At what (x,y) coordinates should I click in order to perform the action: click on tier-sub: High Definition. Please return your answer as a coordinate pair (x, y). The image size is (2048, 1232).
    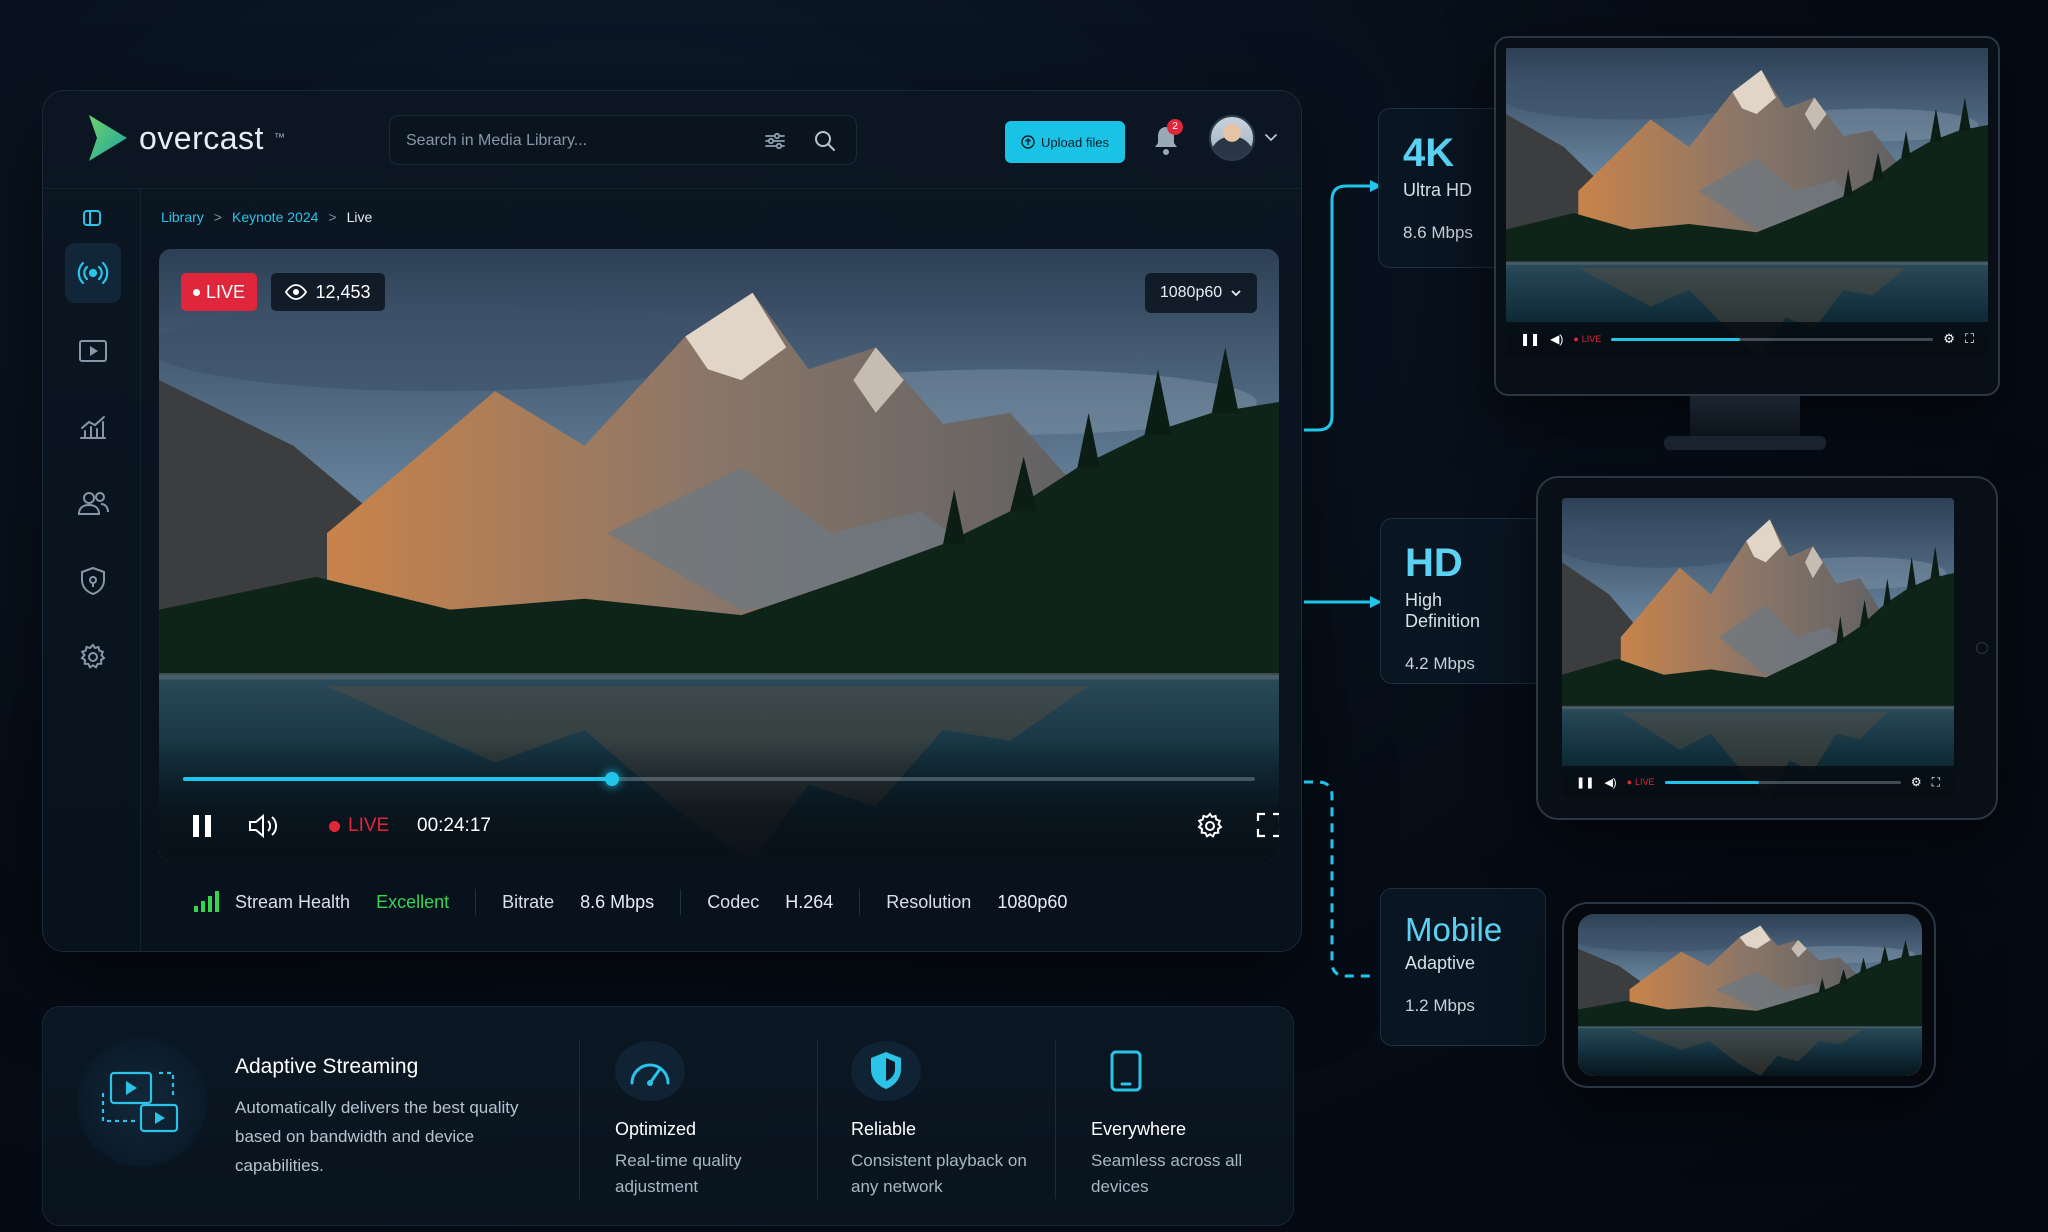
    Looking at the image, I should click on (1443, 610).